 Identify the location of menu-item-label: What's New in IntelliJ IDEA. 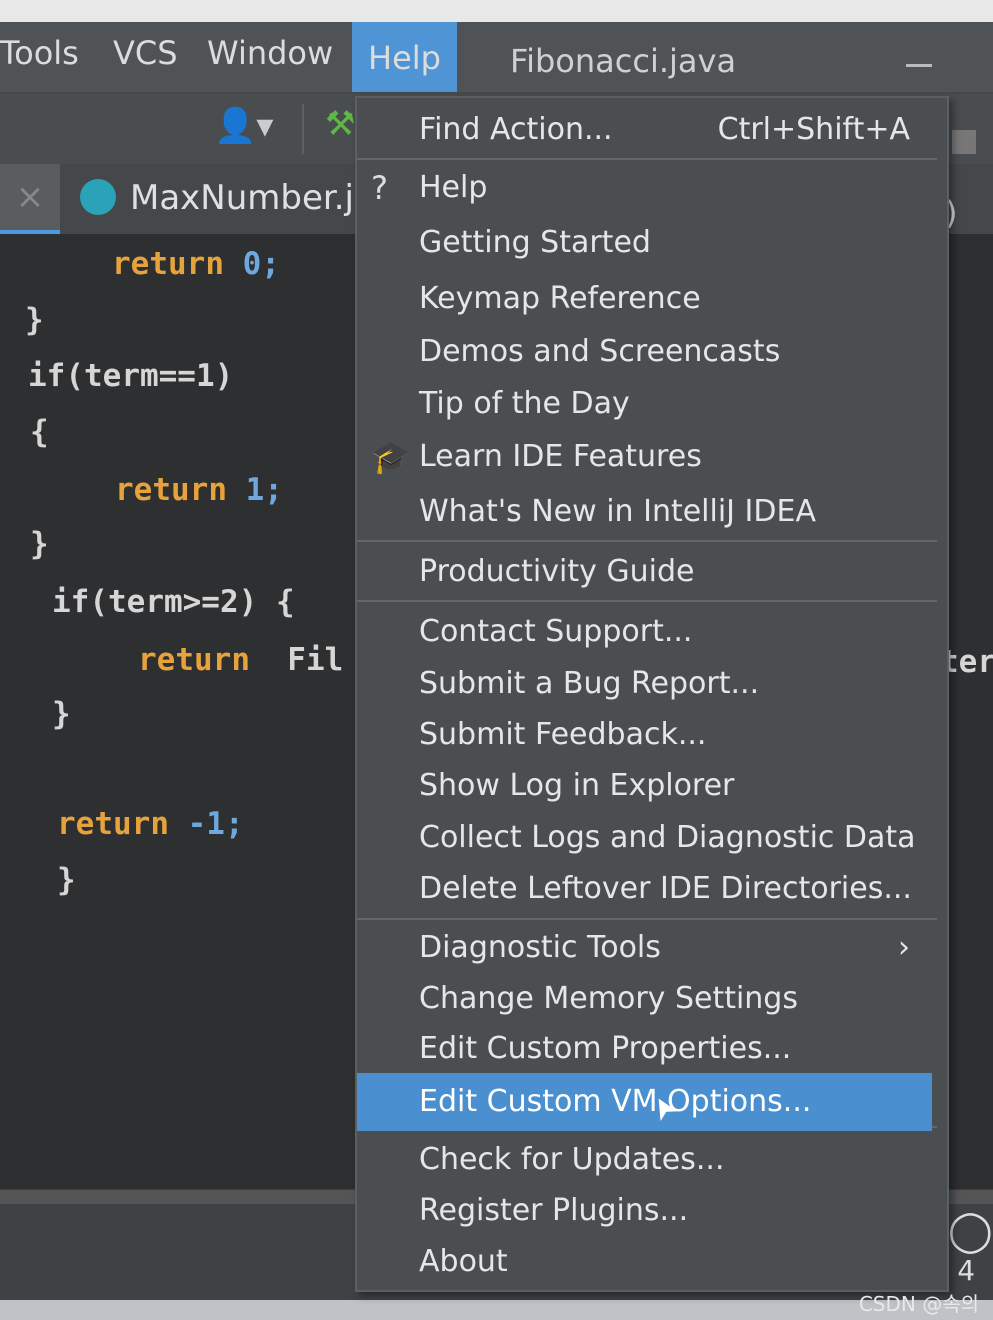
(617, 511).